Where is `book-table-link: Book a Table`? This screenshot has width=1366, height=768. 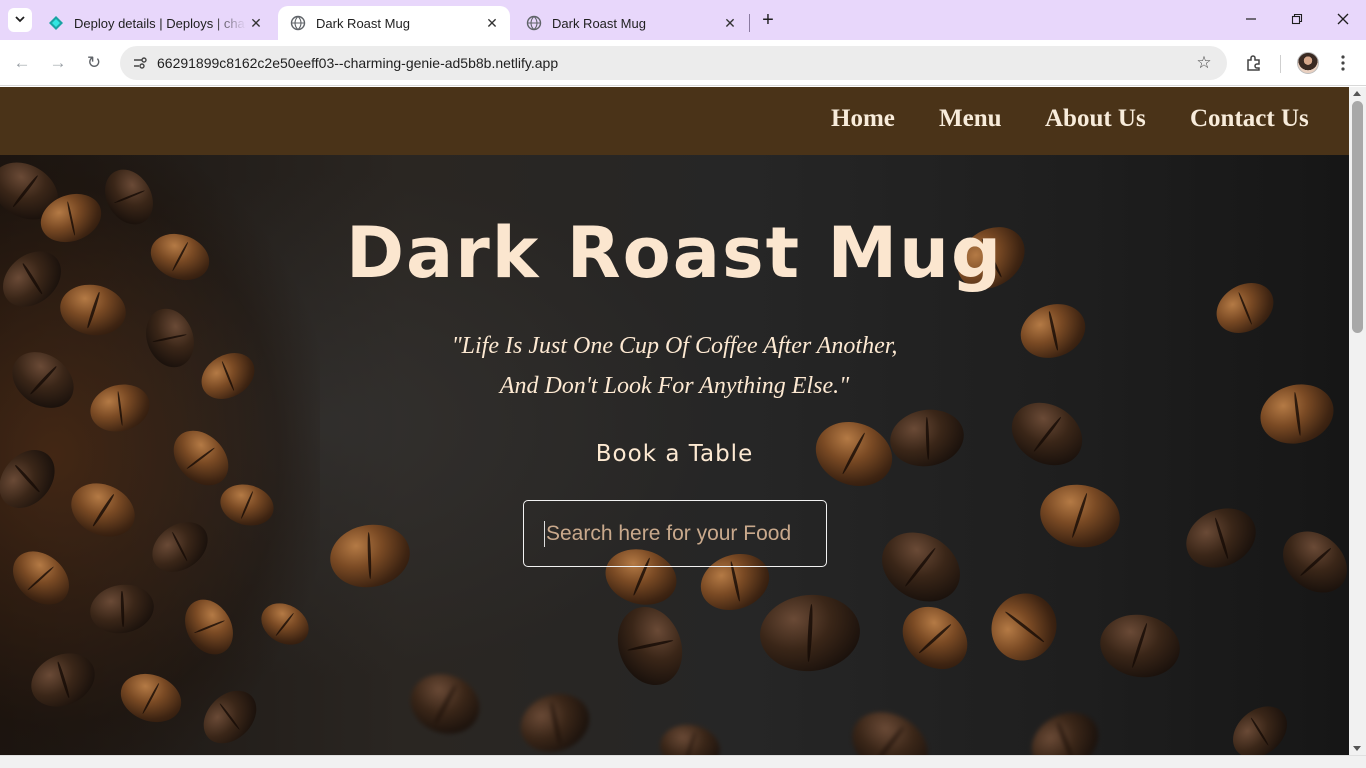
book-table-link: Book a Table is located at coordinates (674, 454).